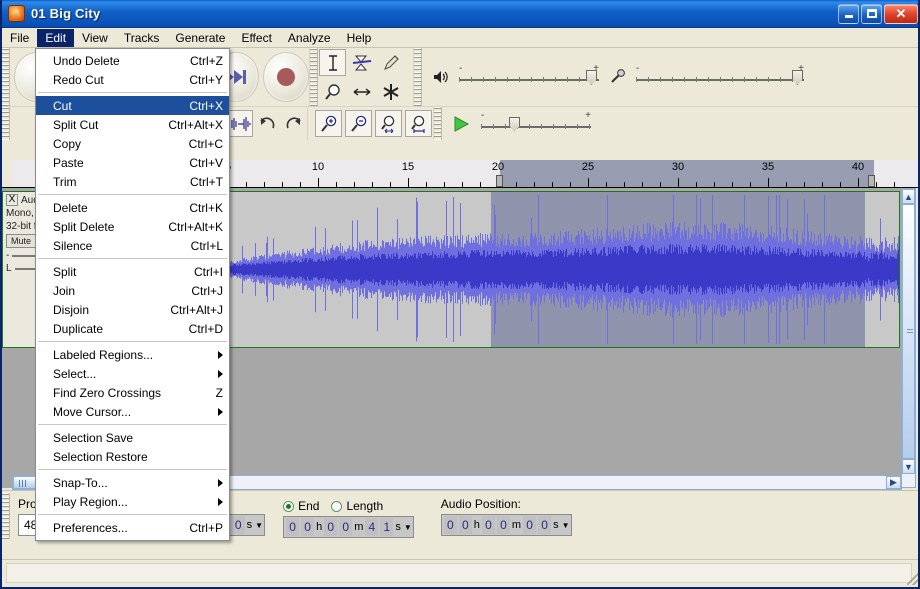 This screenshot has height=589, width=920. I want to click on digit: 4, so click(372, 527).